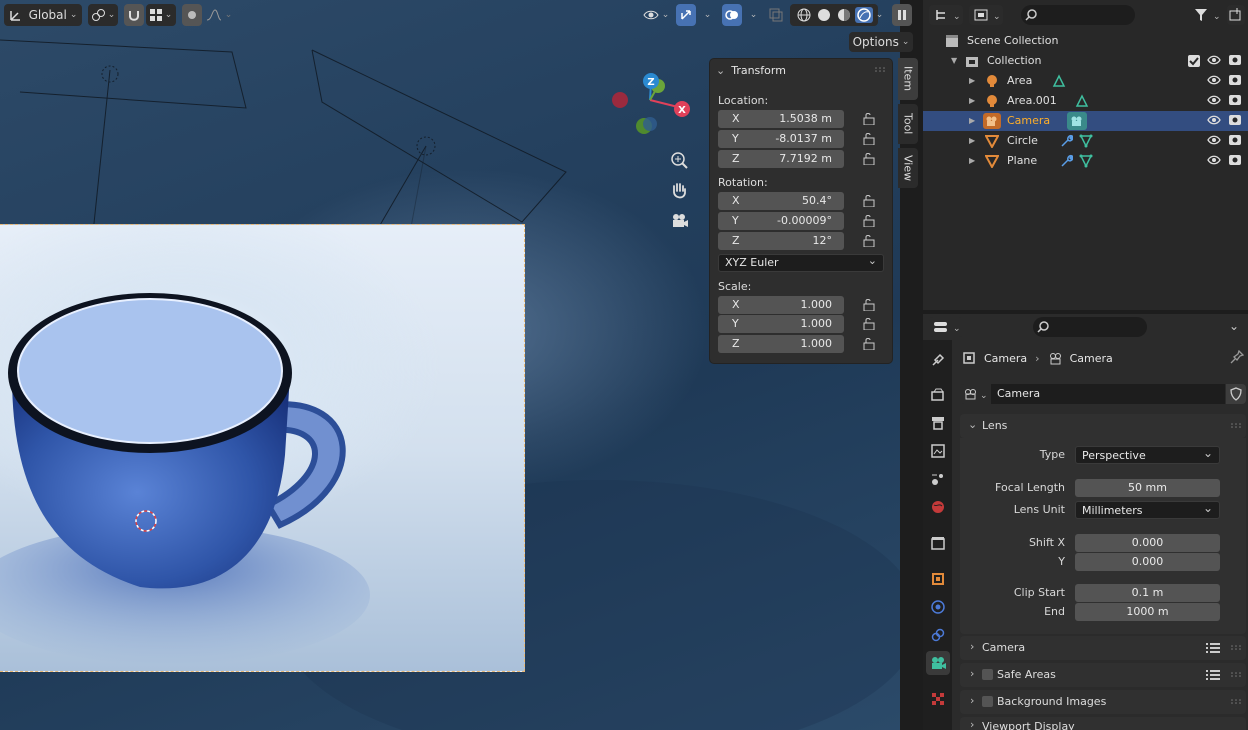  Describe the element at coordinates (1147, 488) in the screenshot. I see `focal-length-field: 50 mm` at that location.